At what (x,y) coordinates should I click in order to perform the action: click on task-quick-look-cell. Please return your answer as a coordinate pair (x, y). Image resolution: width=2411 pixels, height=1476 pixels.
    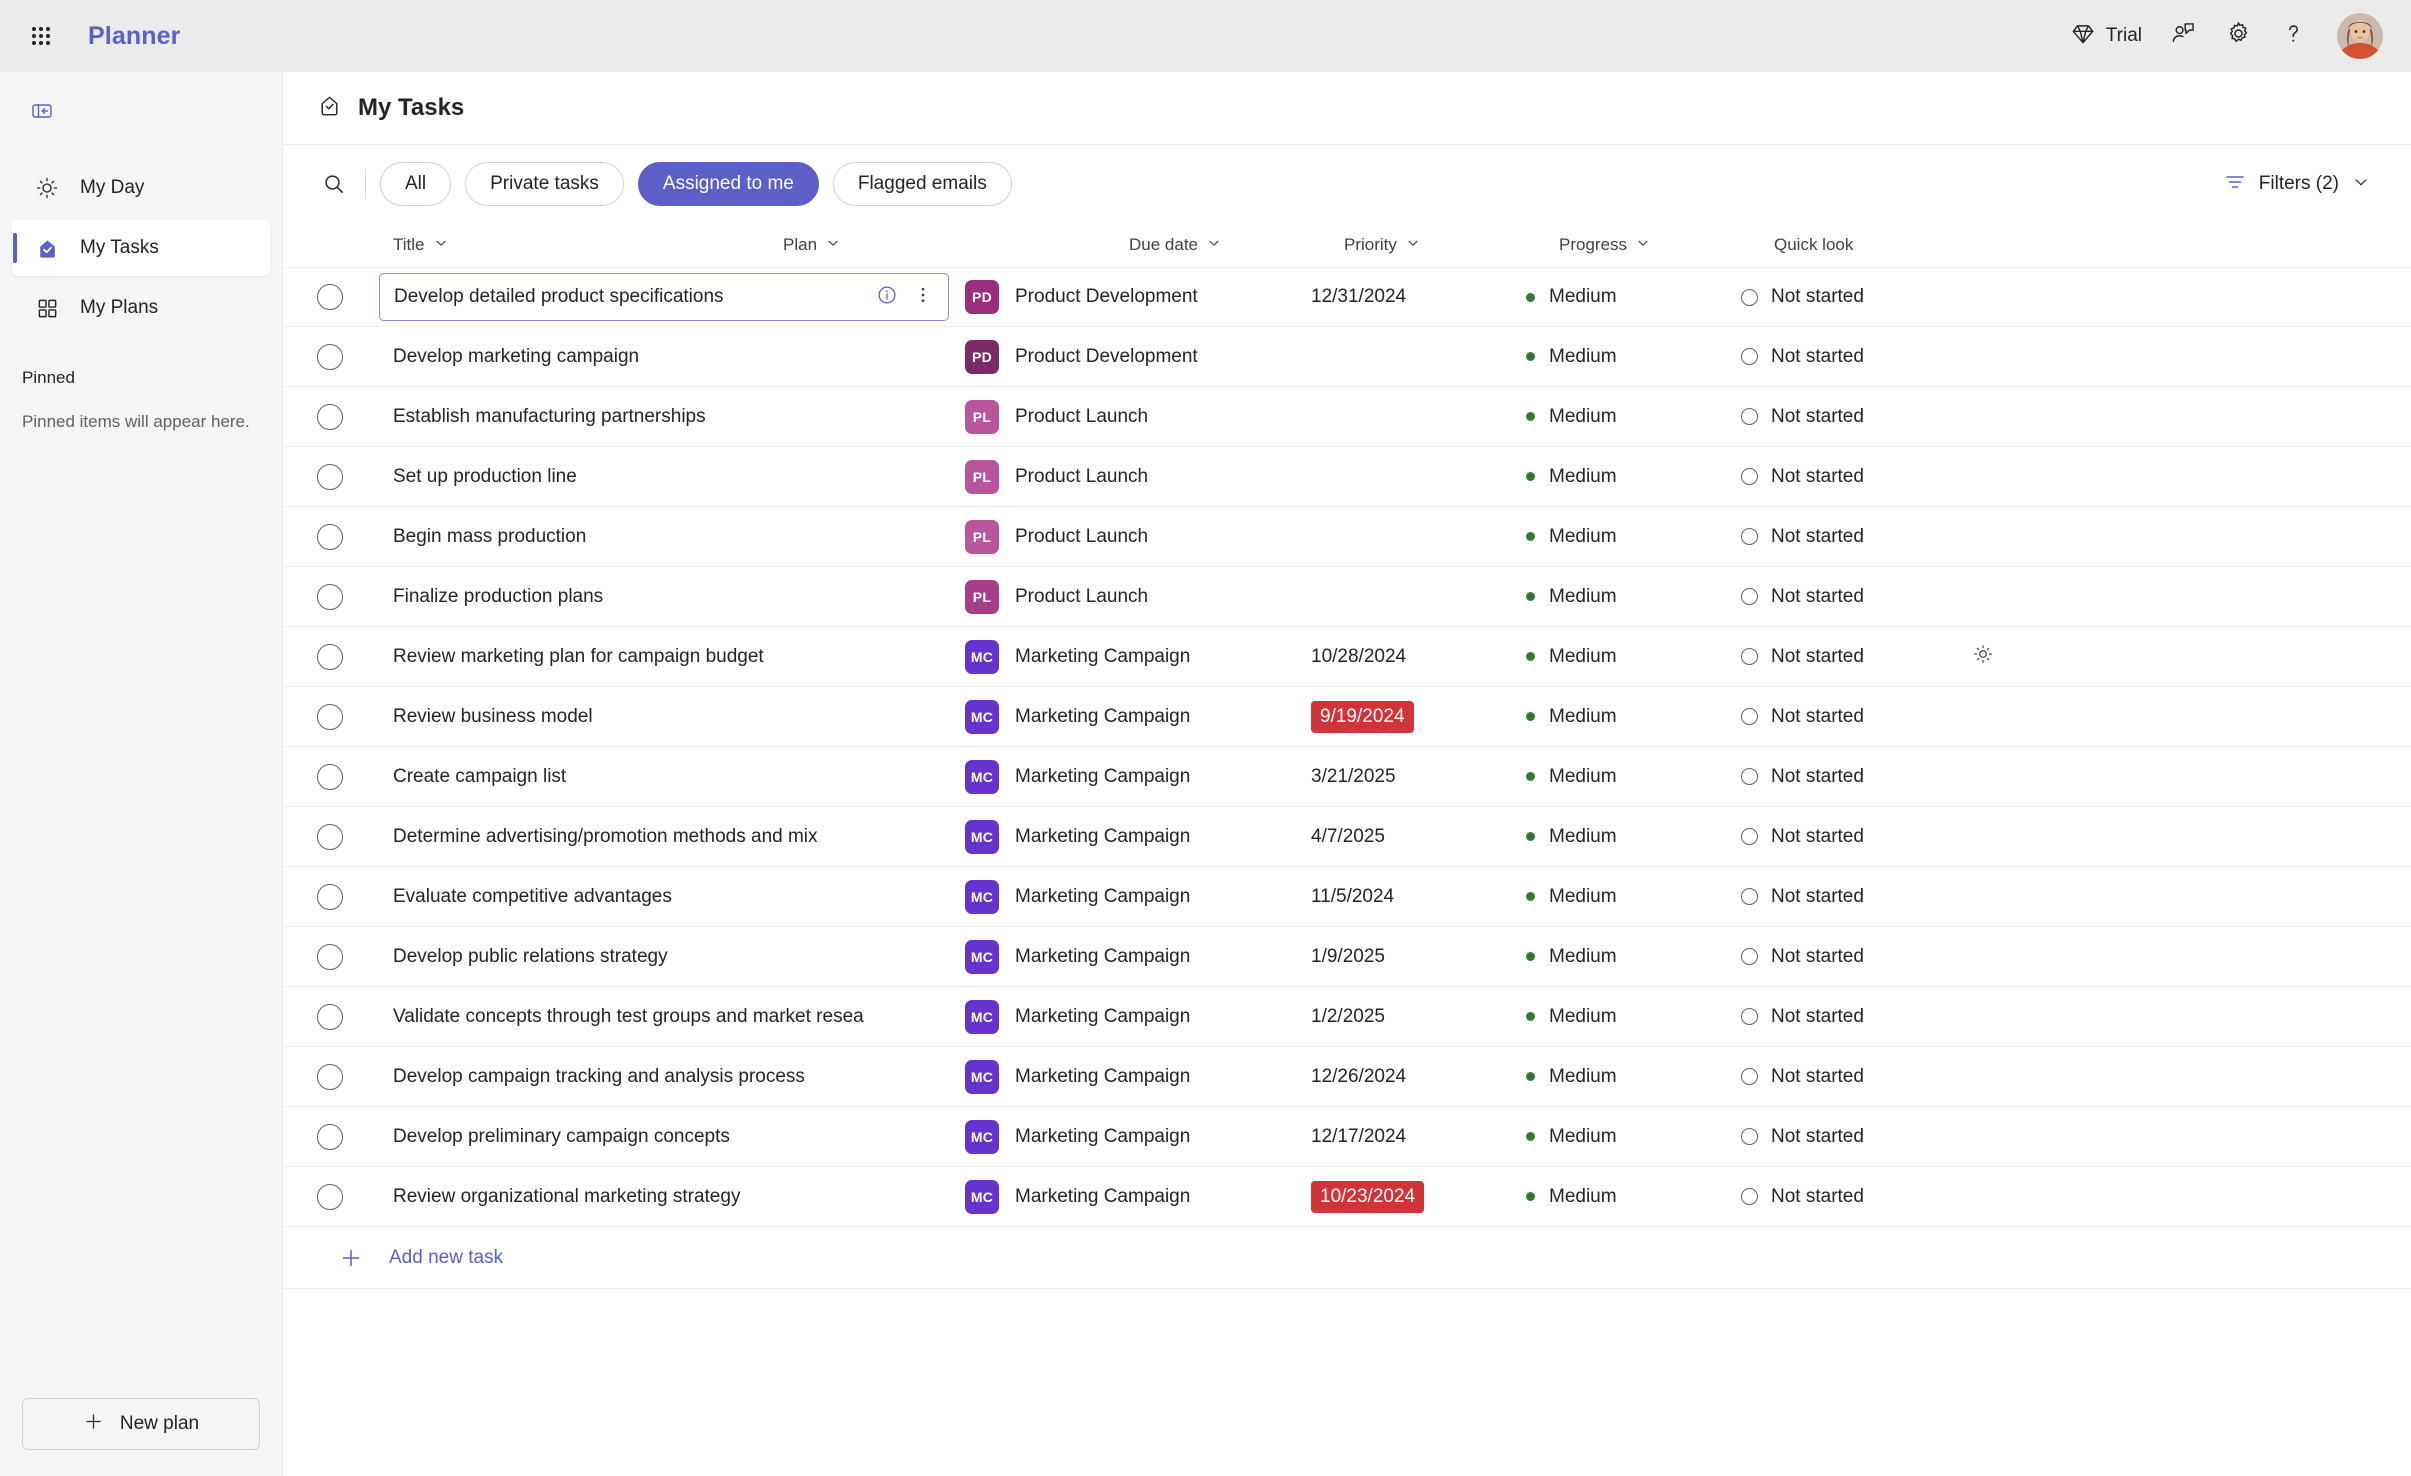
    Looking at the image, I should click on (2166, 656).